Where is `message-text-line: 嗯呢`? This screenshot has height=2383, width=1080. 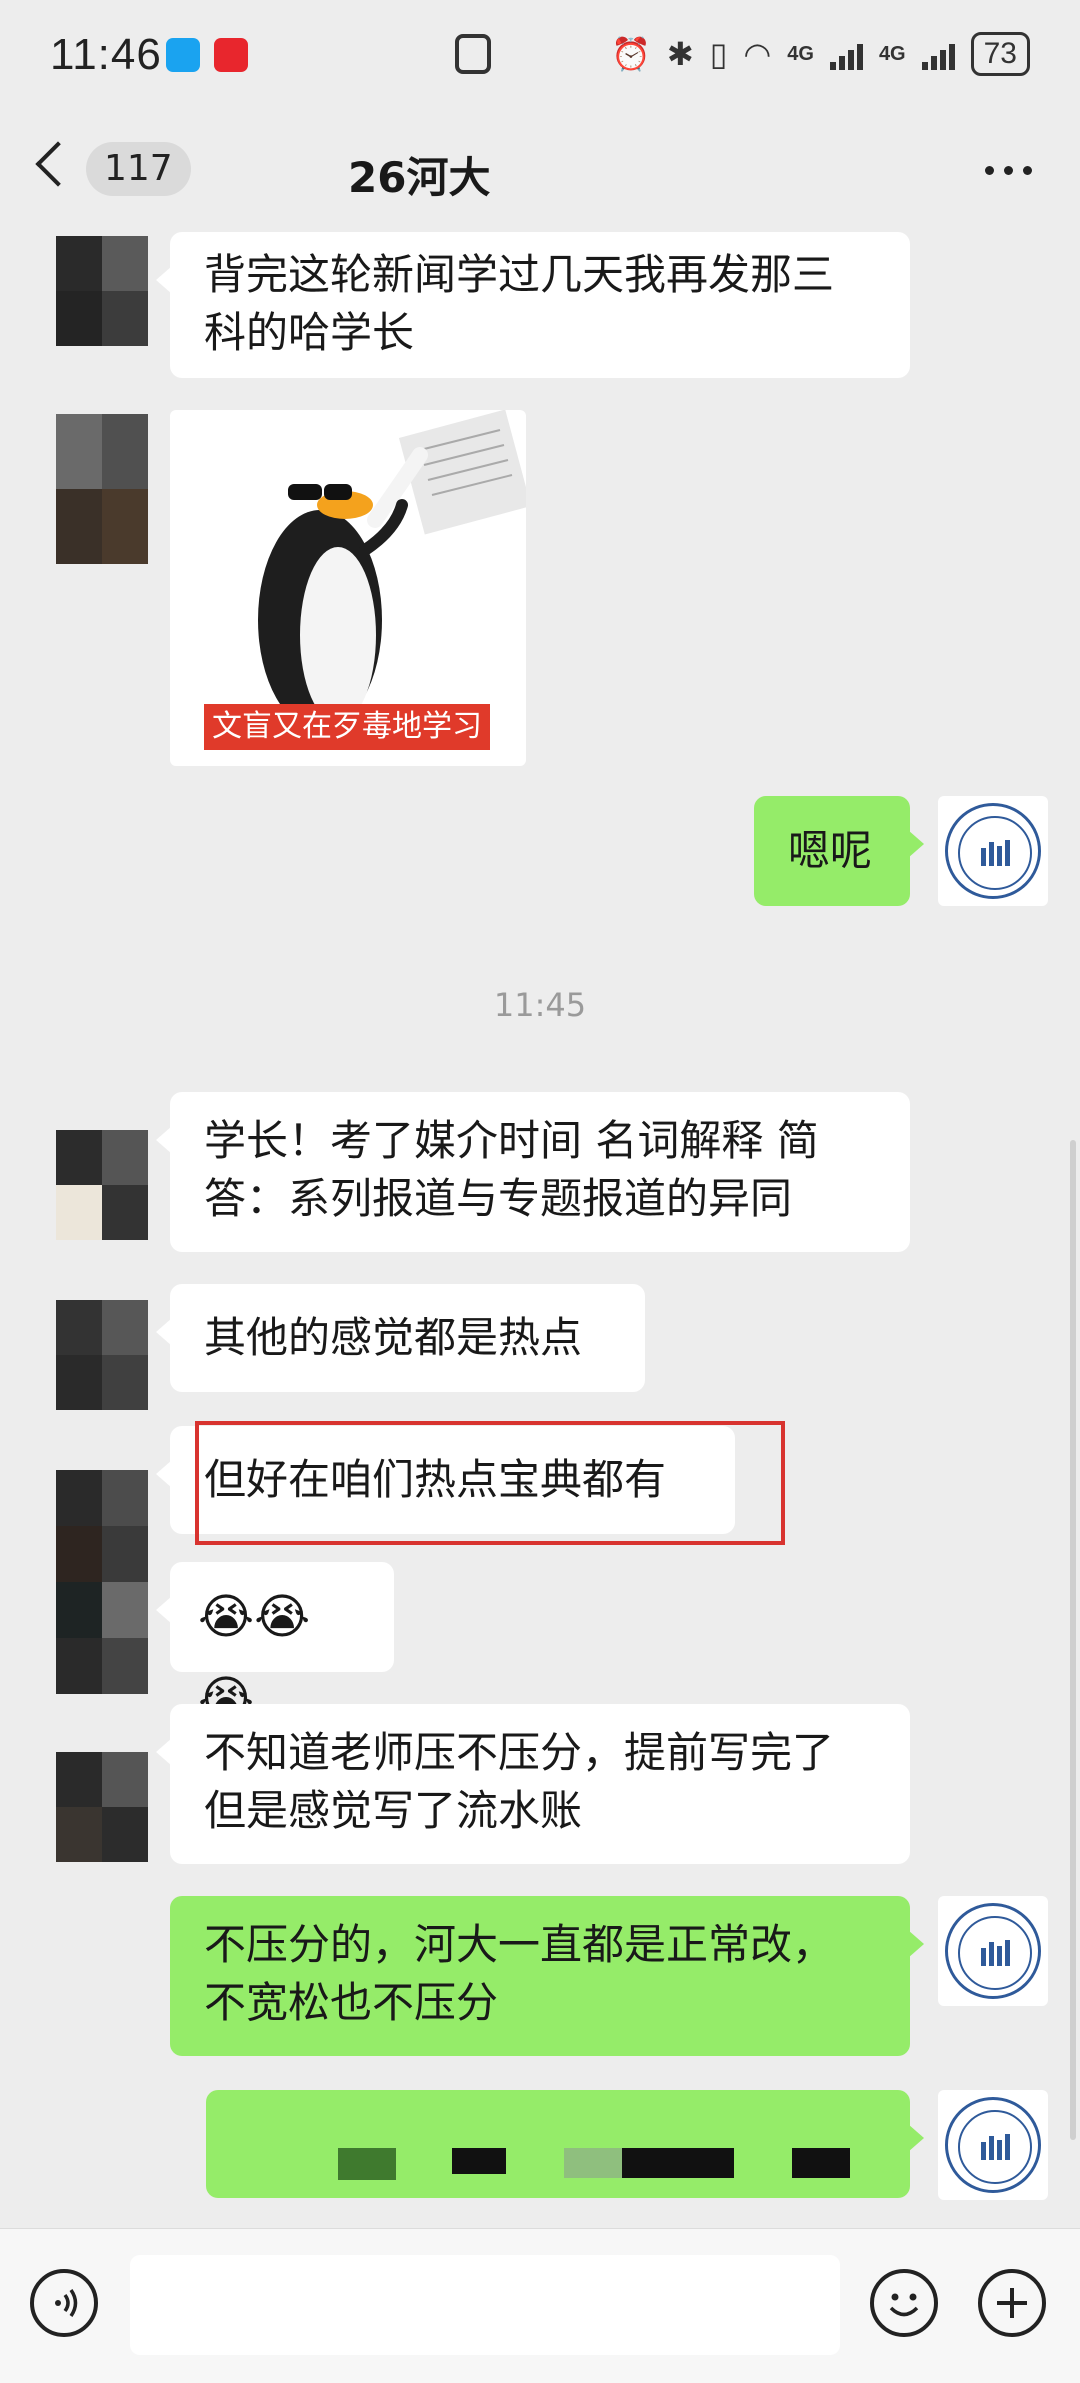 message-text-line: 嗯呢 is located at coordinates (830, 850).